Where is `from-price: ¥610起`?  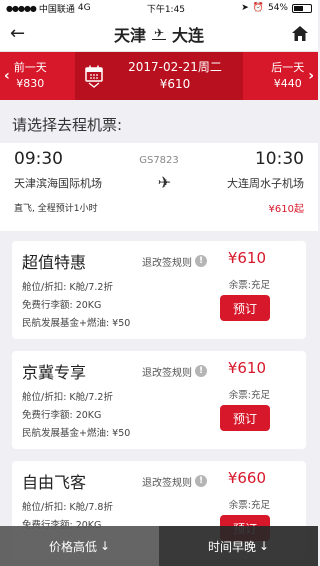
from-price: ¥610起 is located at coordinates (286, 209).